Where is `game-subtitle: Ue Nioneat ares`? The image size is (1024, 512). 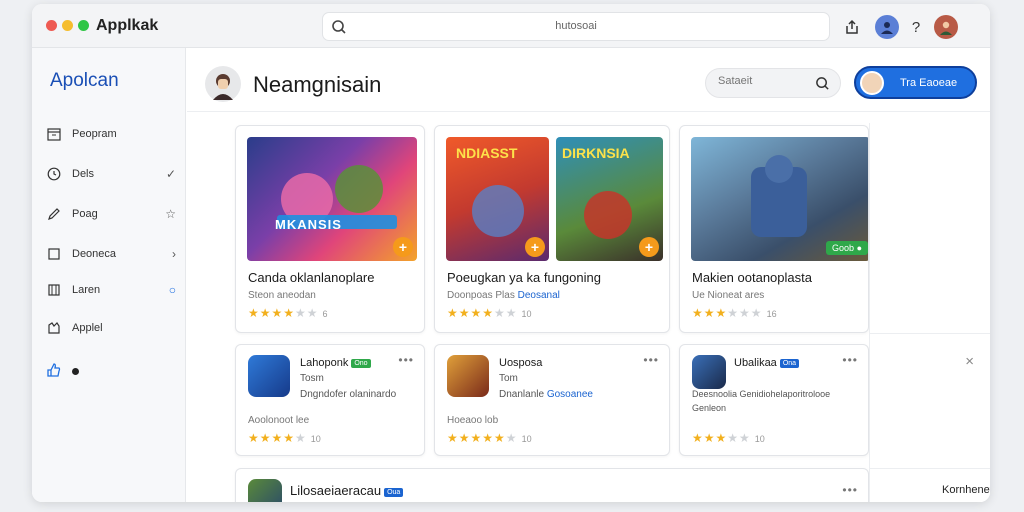 game-subtitle: Ue Nioneat ares is located at coordinates (728, 295).